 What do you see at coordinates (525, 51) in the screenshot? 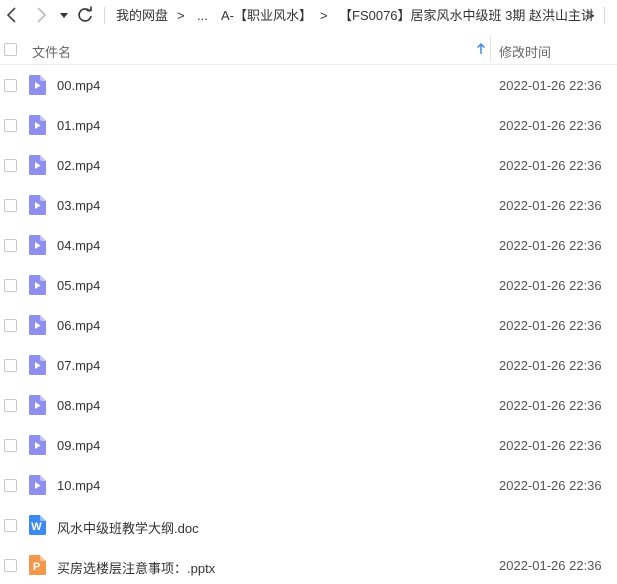
I see `column-header-modified: 修改时间` at bounding box center [525, 51].